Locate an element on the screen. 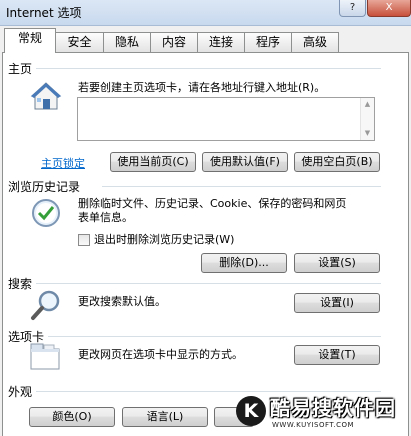 The height and width of the screenshot is (436, 411). tabs-settings-button: 设置(T) is located at coordinates (337, 355).